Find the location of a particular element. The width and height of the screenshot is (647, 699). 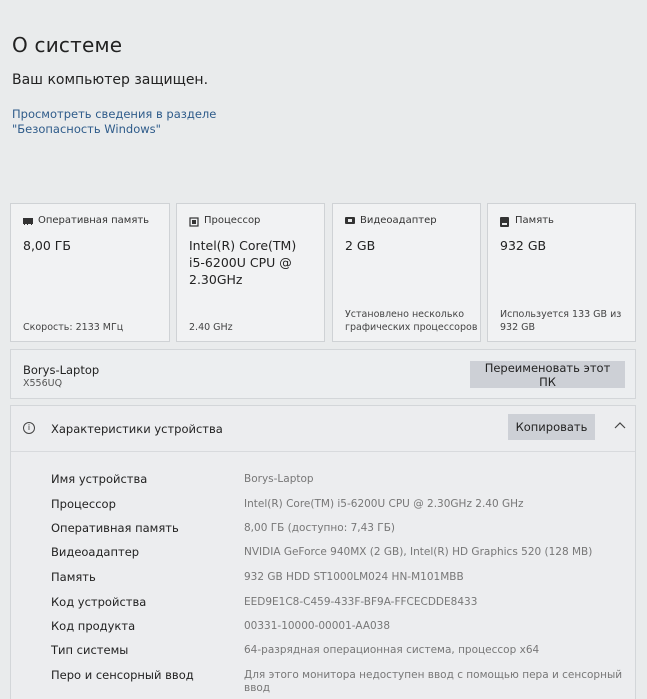

spec-value: Borys-Laptop is located at coordinates (279, 479).